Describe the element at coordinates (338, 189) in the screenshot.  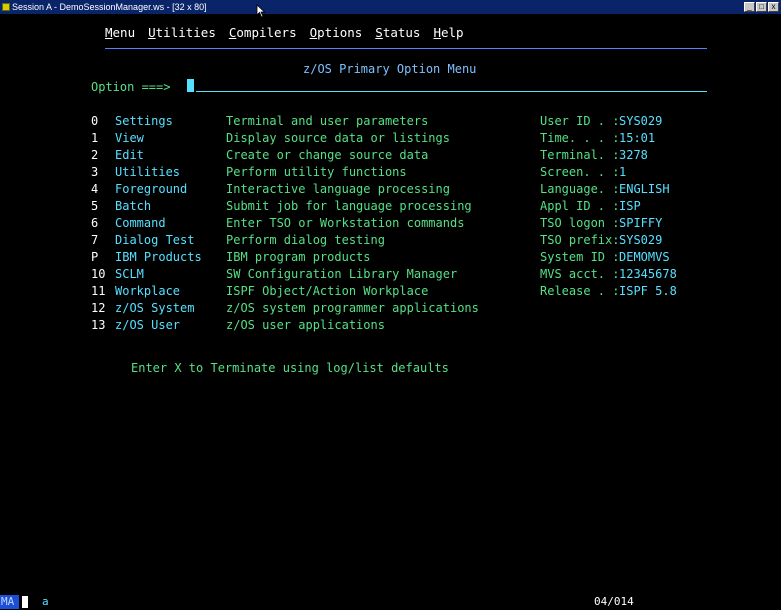
I see `option-description: Interactive language processing` at that location.